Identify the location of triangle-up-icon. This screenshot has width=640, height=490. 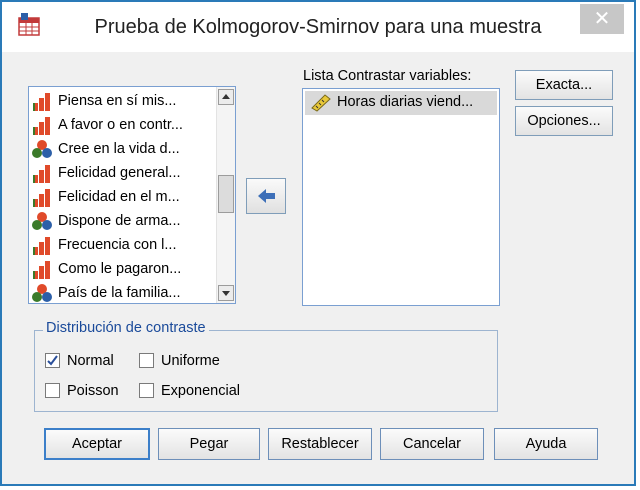
(226, 96).